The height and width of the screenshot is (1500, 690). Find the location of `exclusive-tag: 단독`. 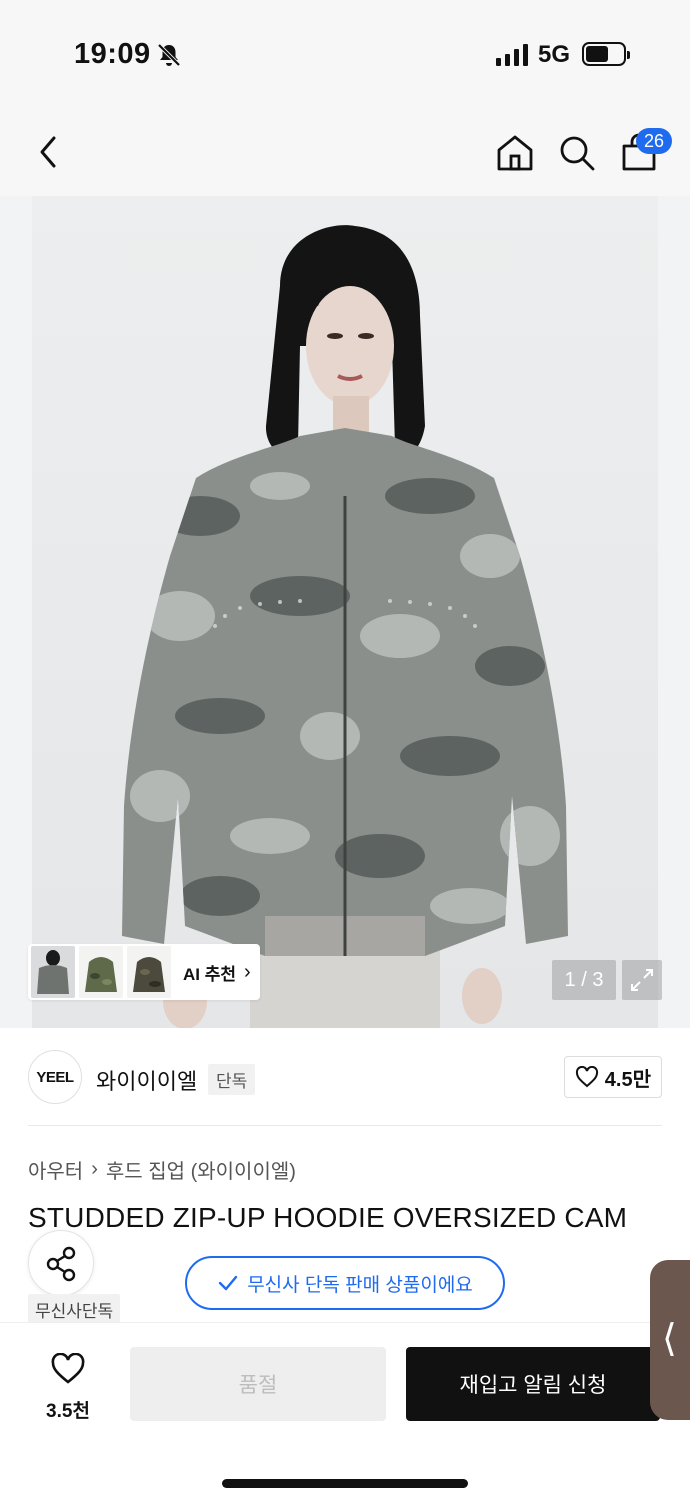

exclusive-tag: 단독 is located at coordinates (232, 1079).